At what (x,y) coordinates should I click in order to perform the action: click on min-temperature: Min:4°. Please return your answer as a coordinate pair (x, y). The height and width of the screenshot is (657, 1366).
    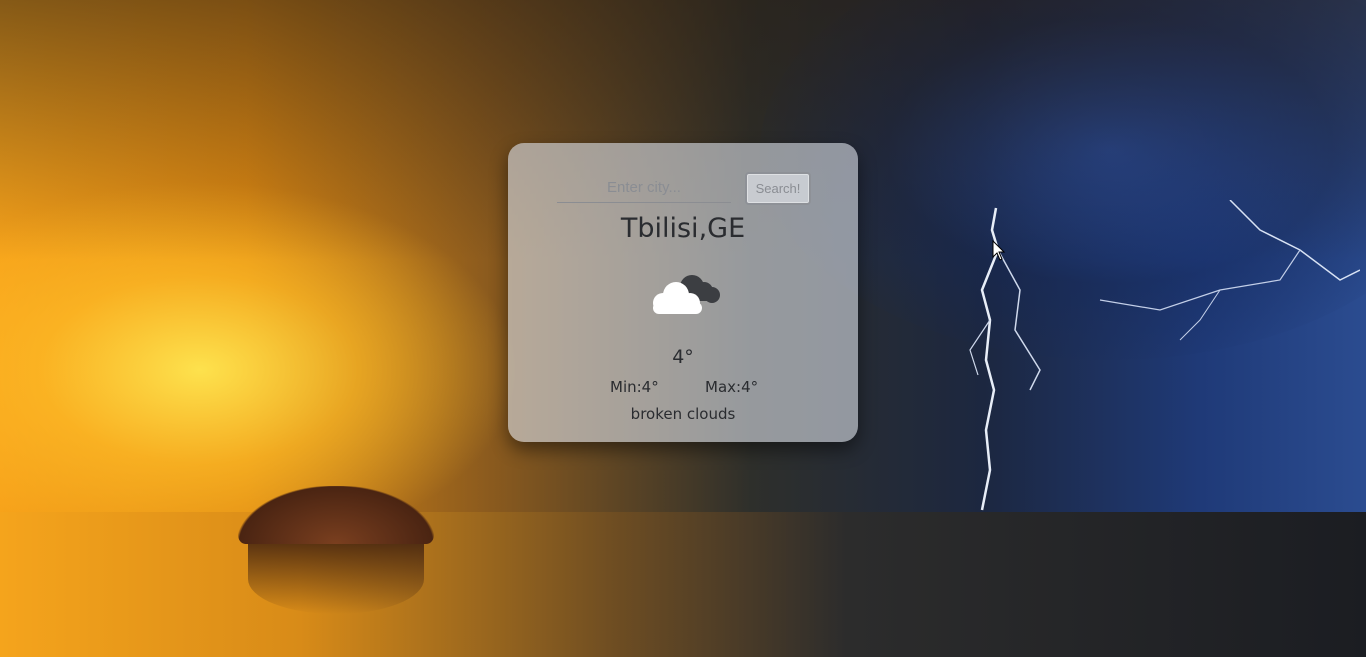
    Looking at the image, I should click on (634, 387).